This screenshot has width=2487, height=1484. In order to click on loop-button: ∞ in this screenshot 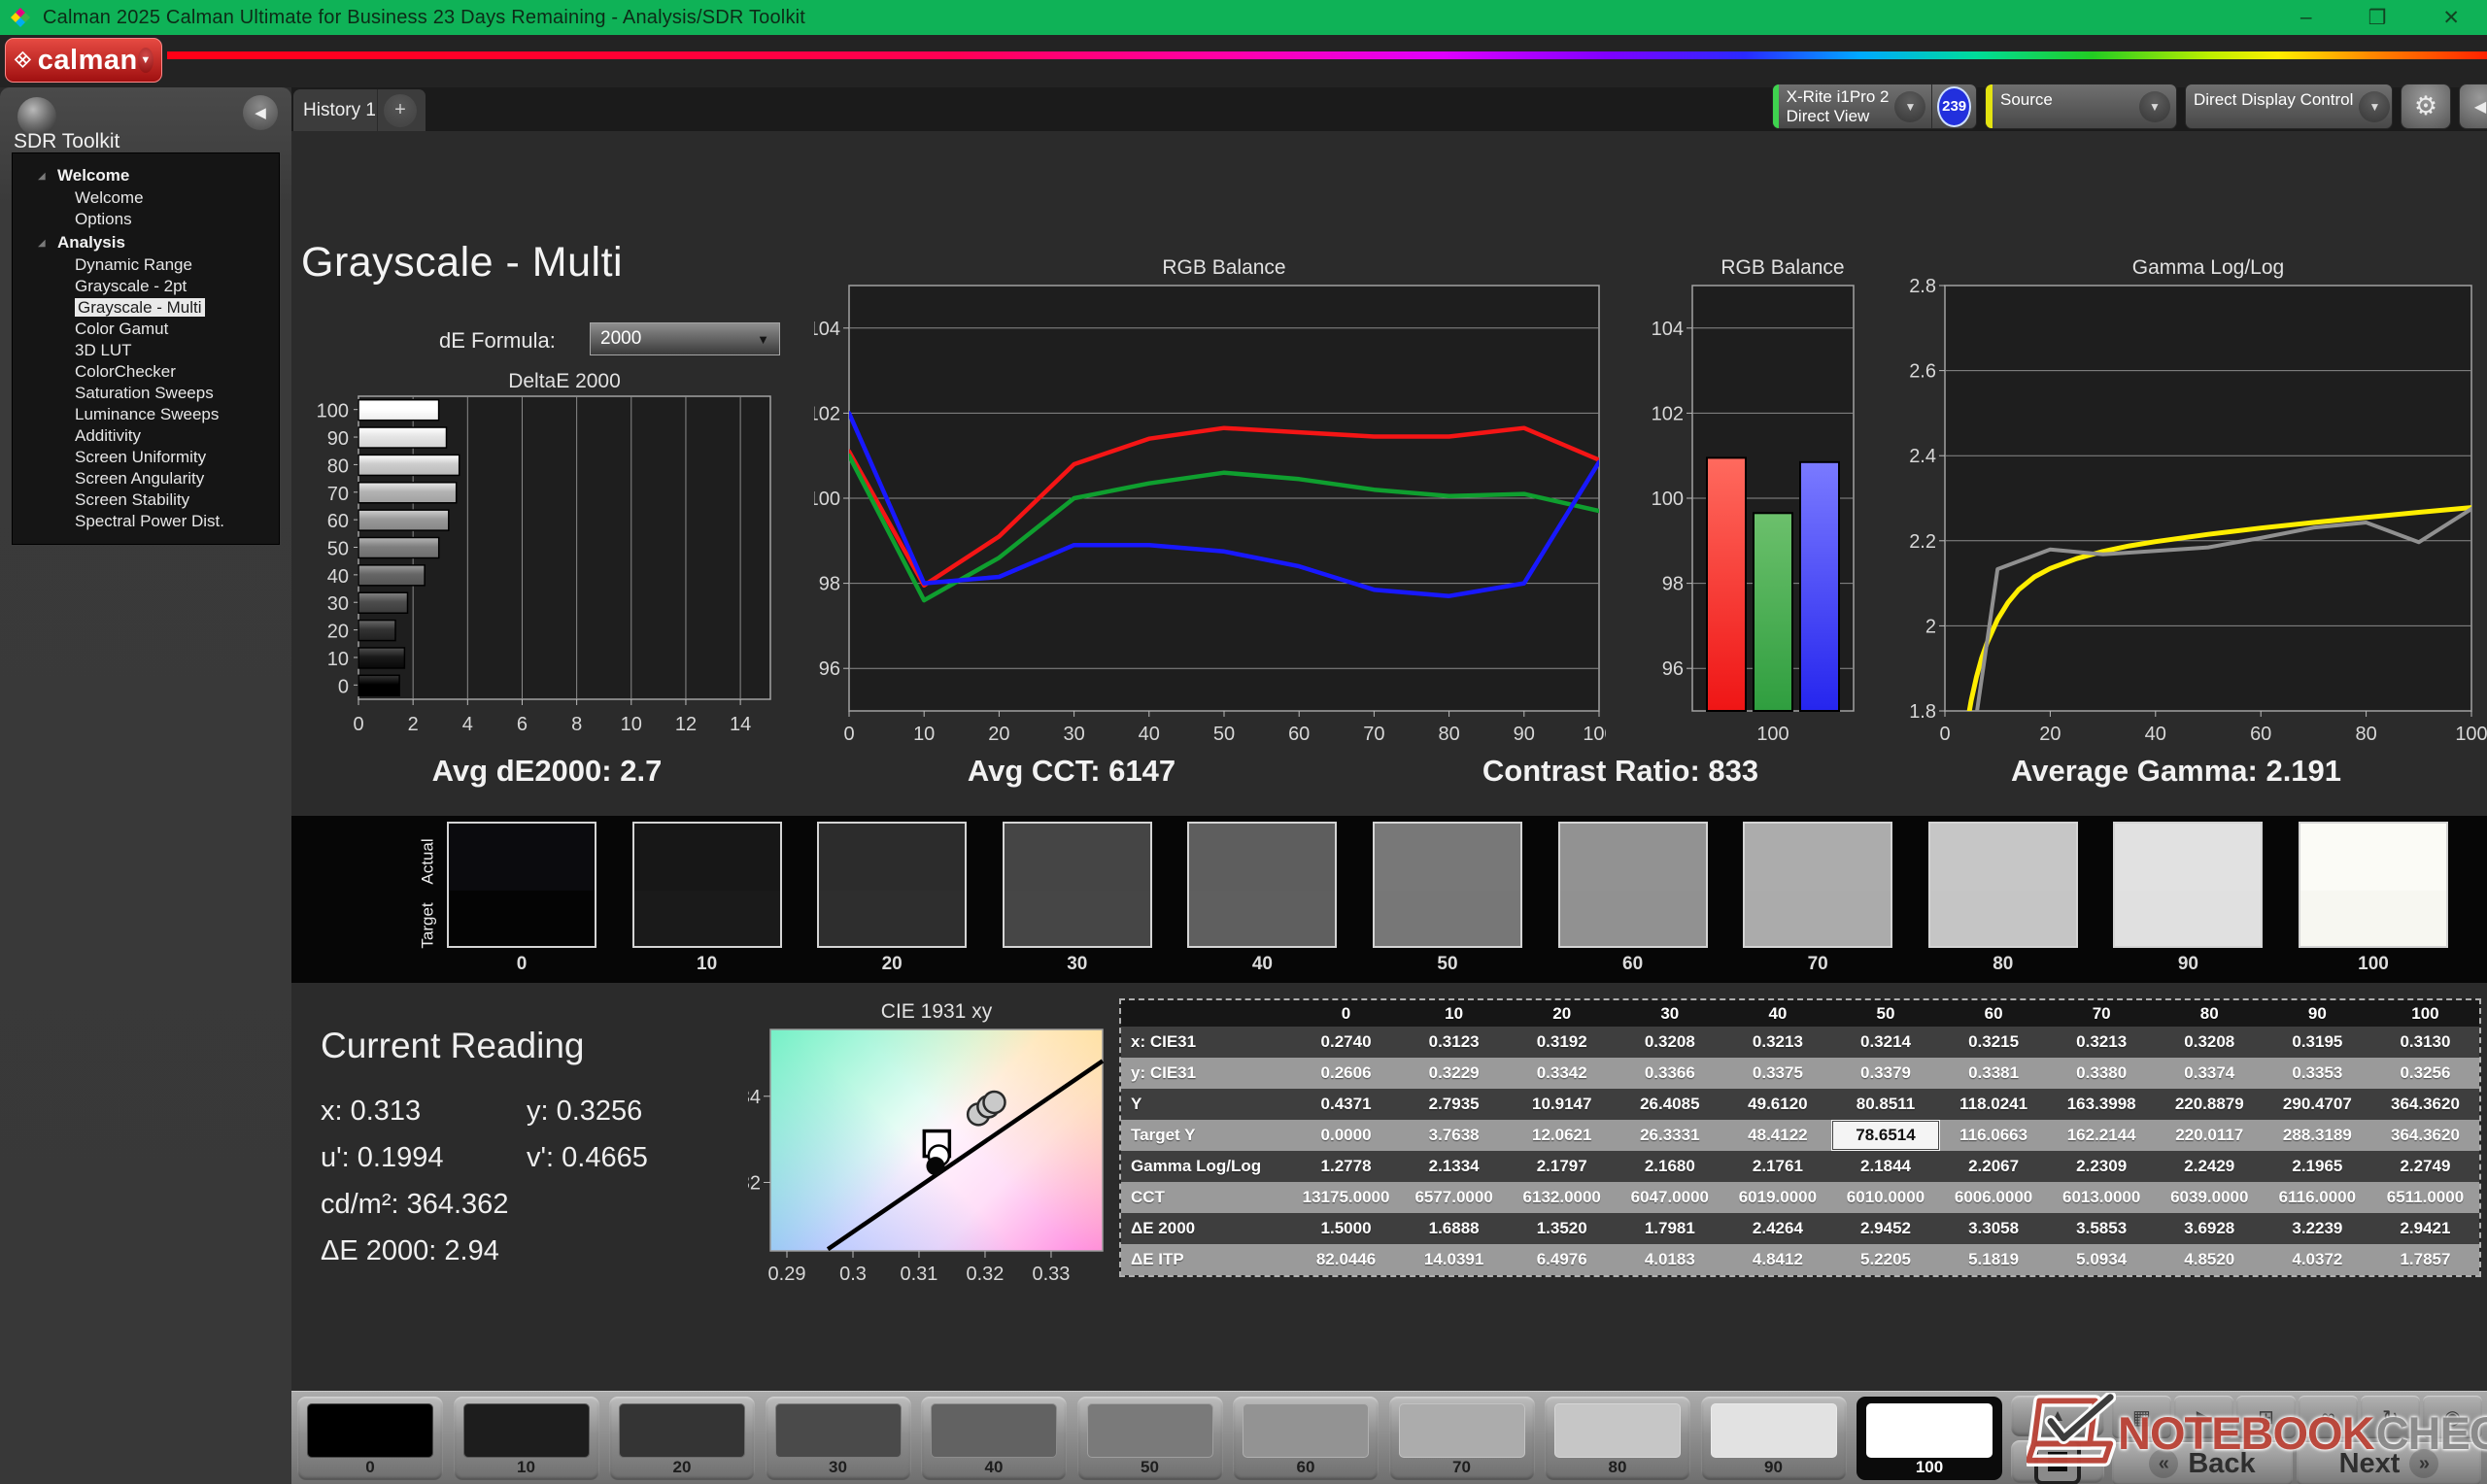, I will do `click(2328, 1417)`.